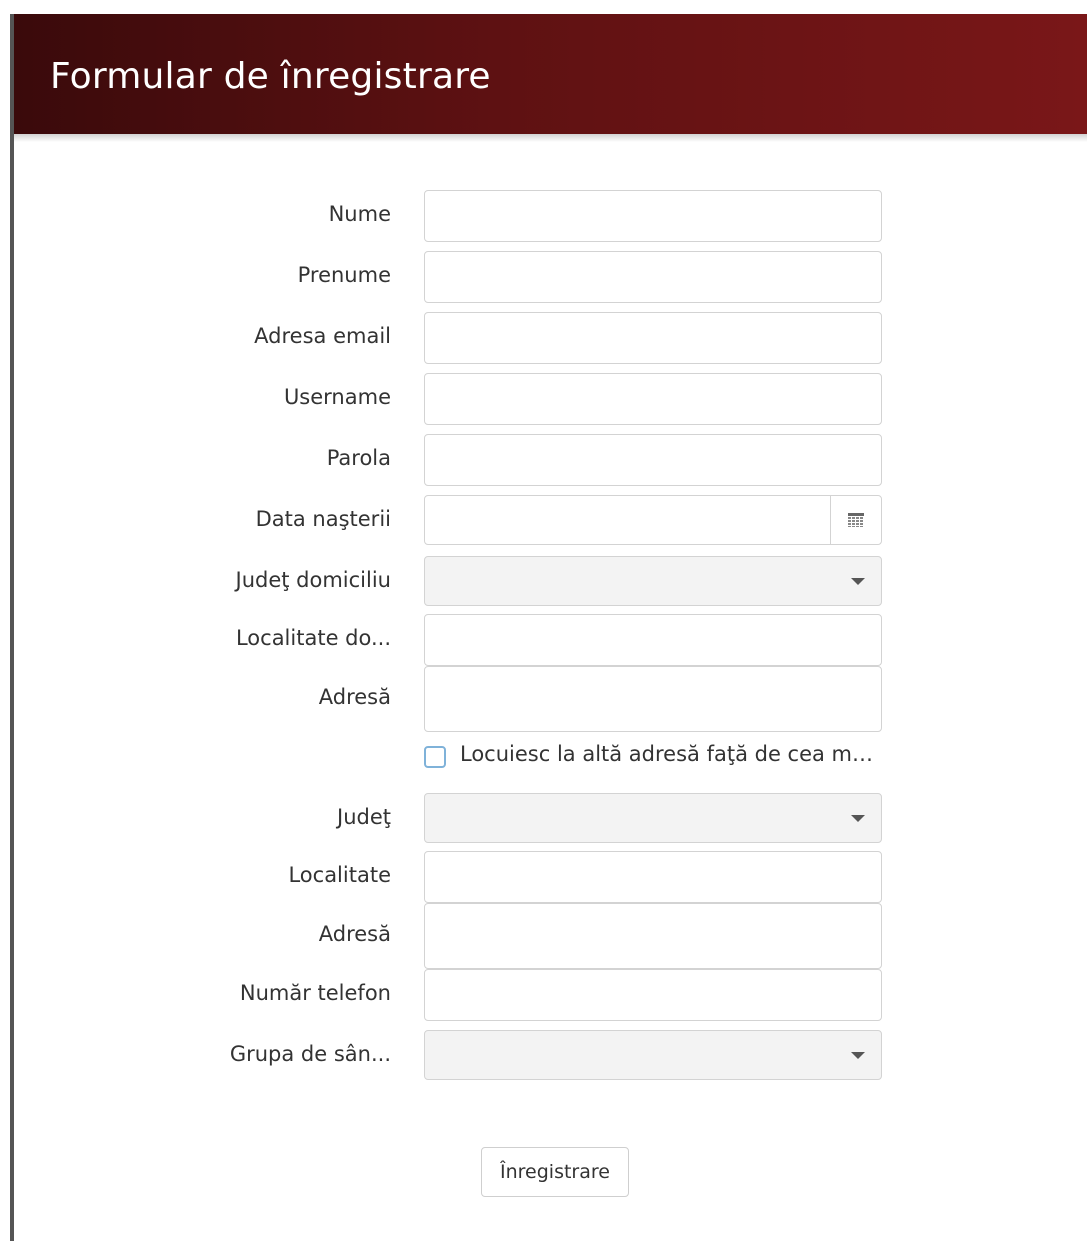 This screenshot has height=1241, width=1087. What do you see at coordinates (653, 818) in the screenshot?
I see `judet-select` at bounding box center [653, 818].